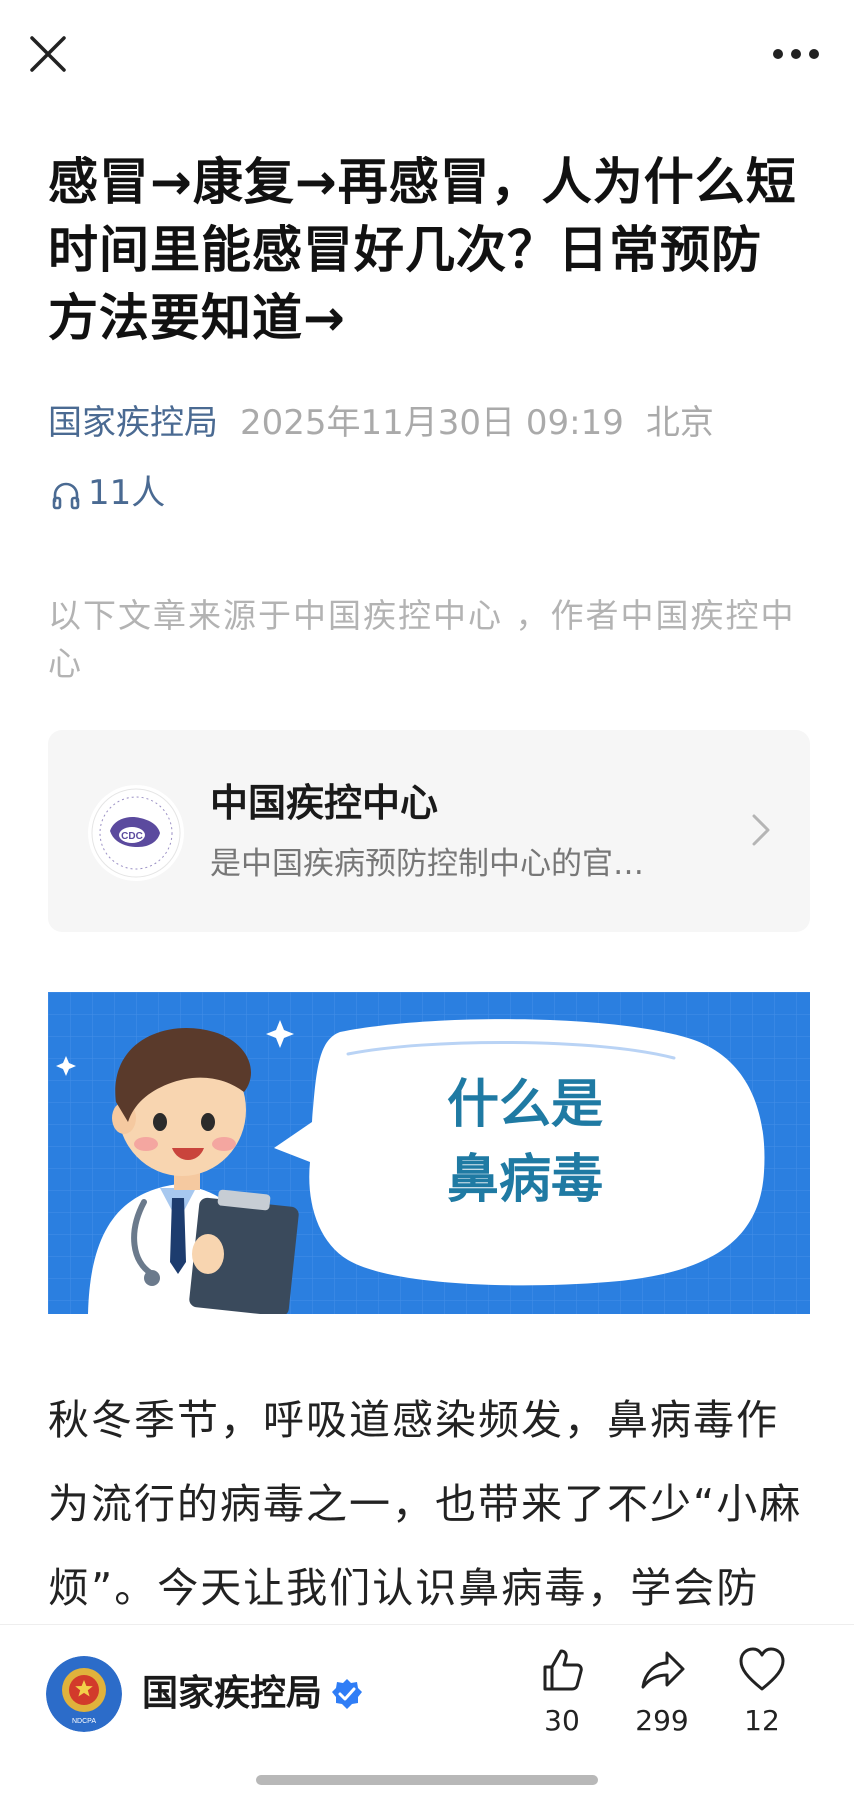 The width and height of the screenshot is (854, 1799). I want to click on banner-title-line1: 什么是, so click(525, 1105).